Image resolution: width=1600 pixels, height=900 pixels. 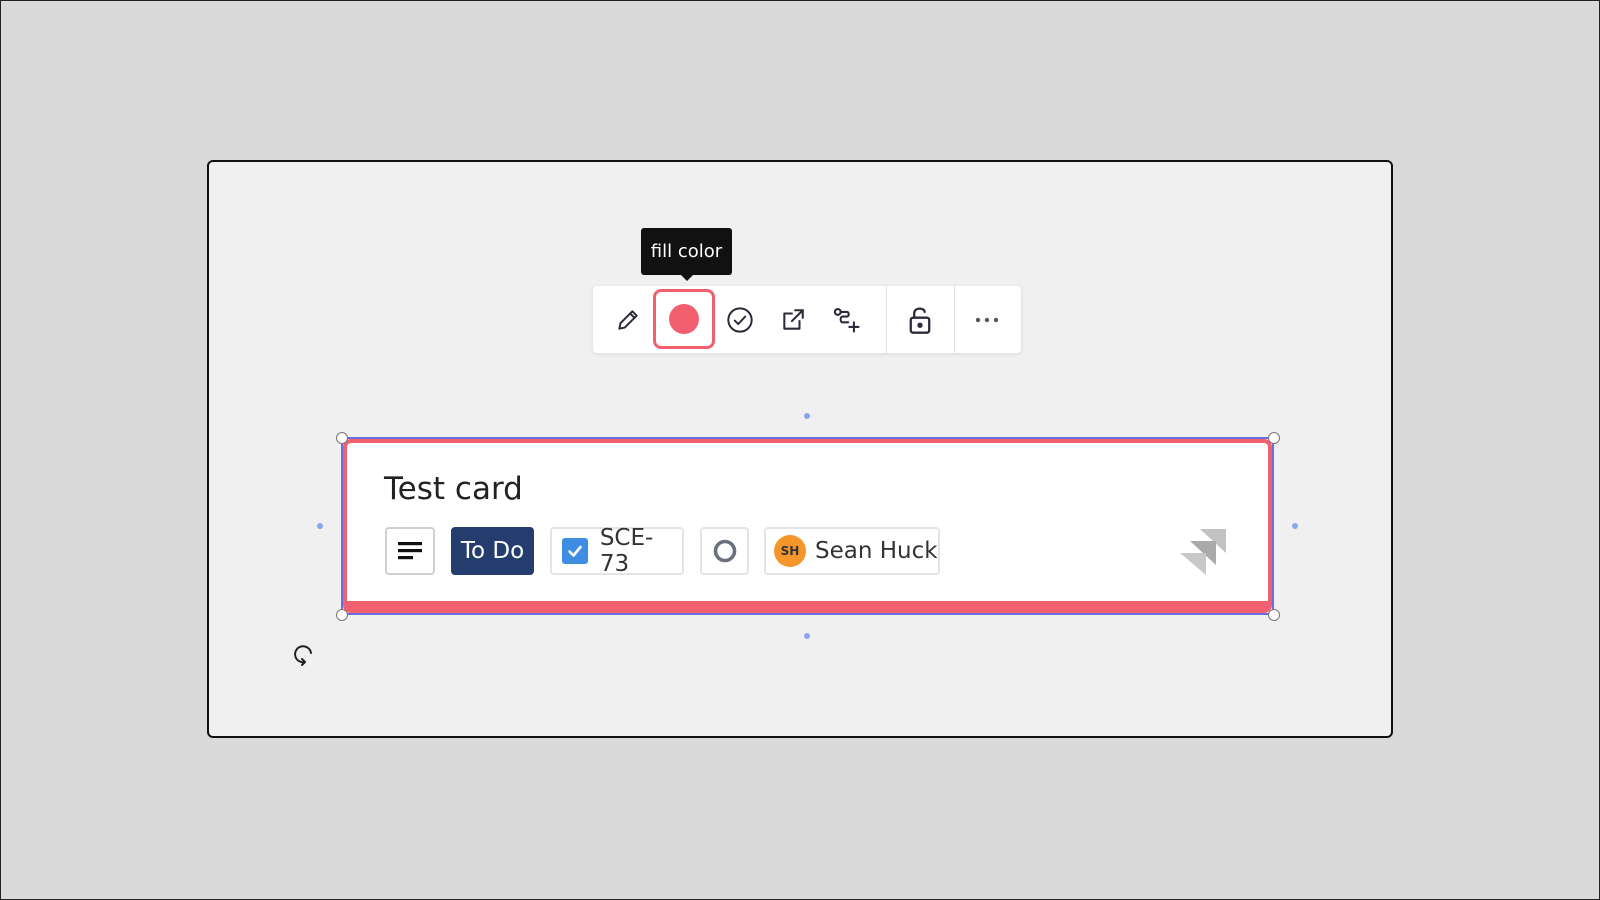 I want to click on card-context-toolbar, so click(x=807, y=319).